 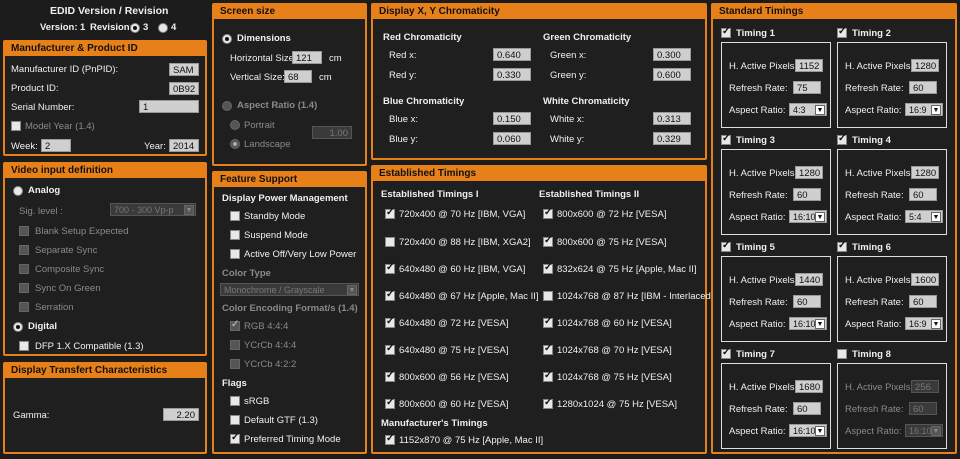 I want to click on established-1-label-2: 640x480 @ 60 Hz [IBM, VGA], so click(x=462, y=269).